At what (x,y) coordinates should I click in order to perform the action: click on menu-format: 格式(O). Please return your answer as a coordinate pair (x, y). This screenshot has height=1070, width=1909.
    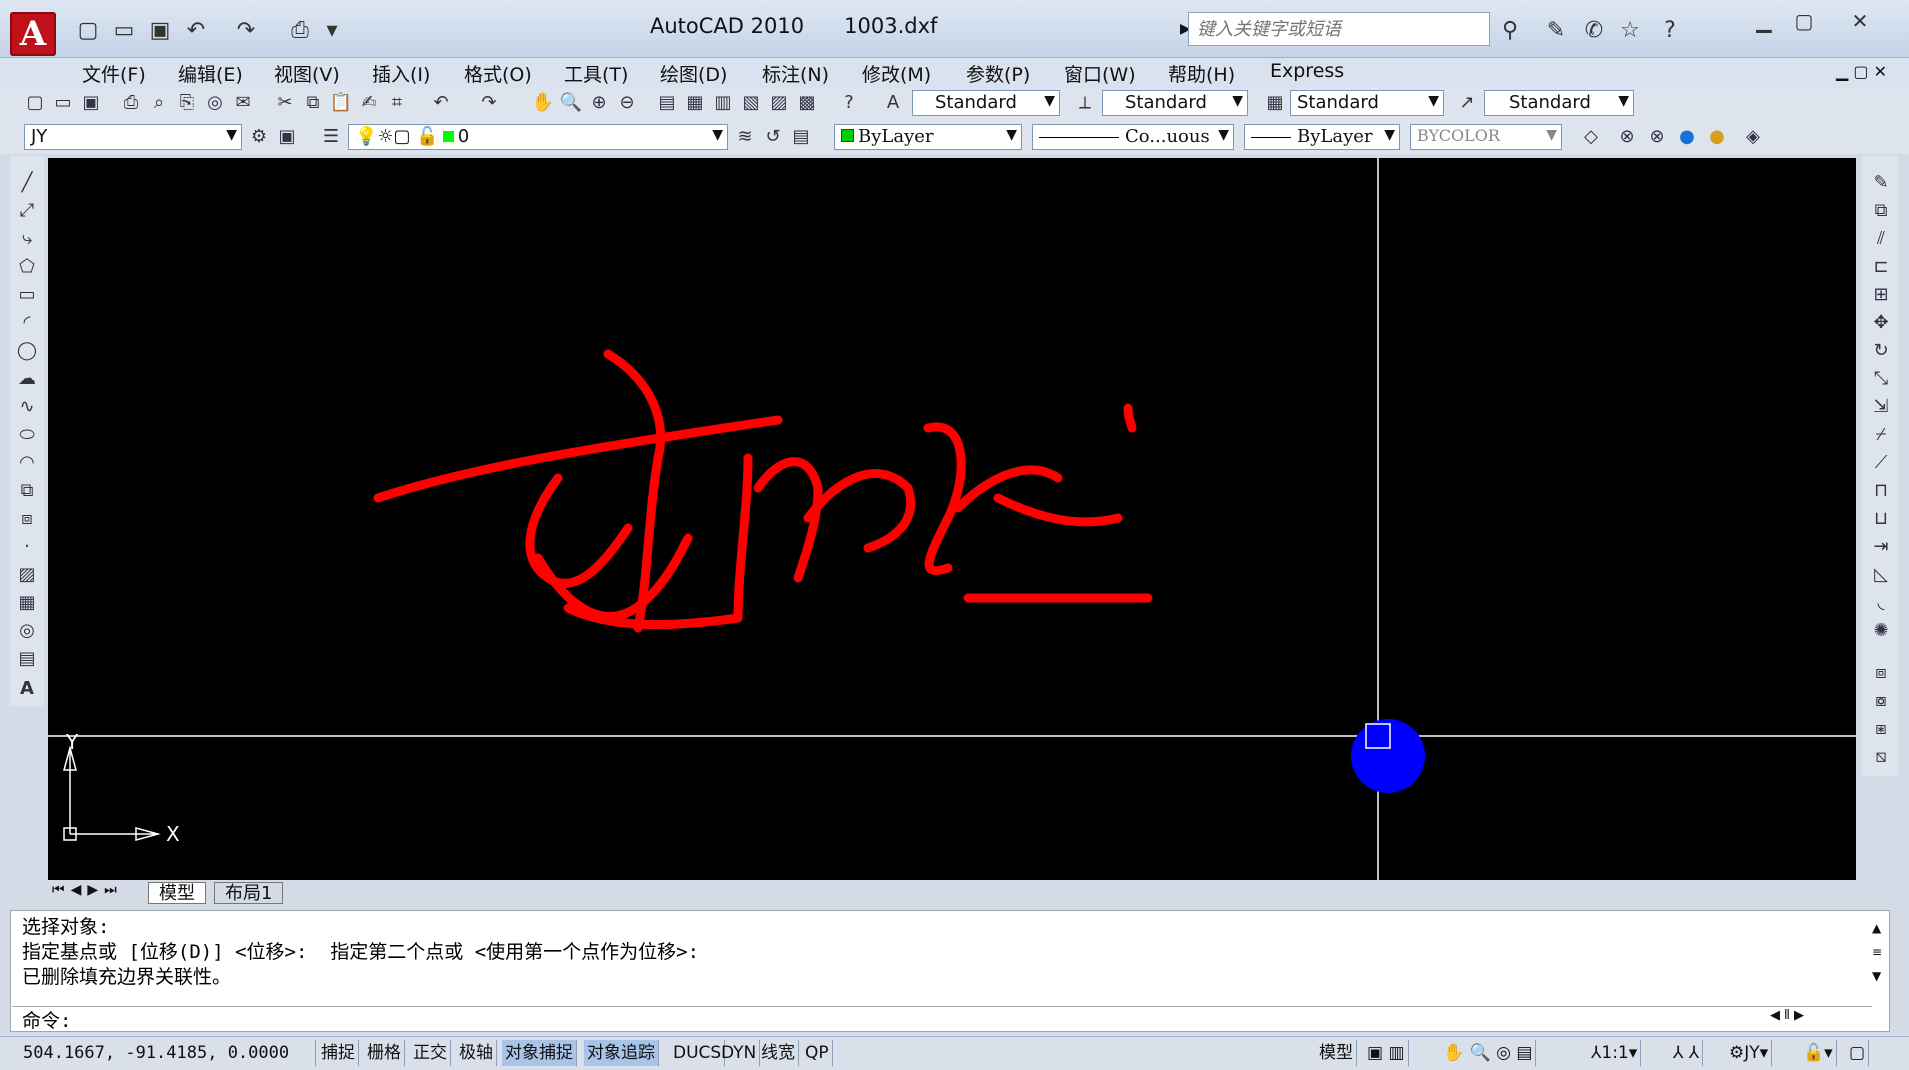
    Looking at the image, I should click on (498, 73).